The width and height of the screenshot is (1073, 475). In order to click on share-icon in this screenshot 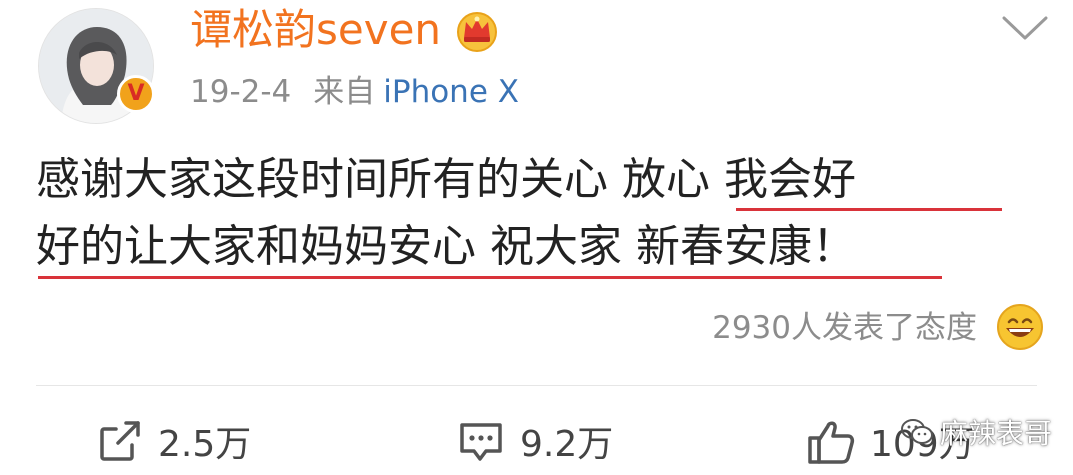, I will do `click(120, 441)`.